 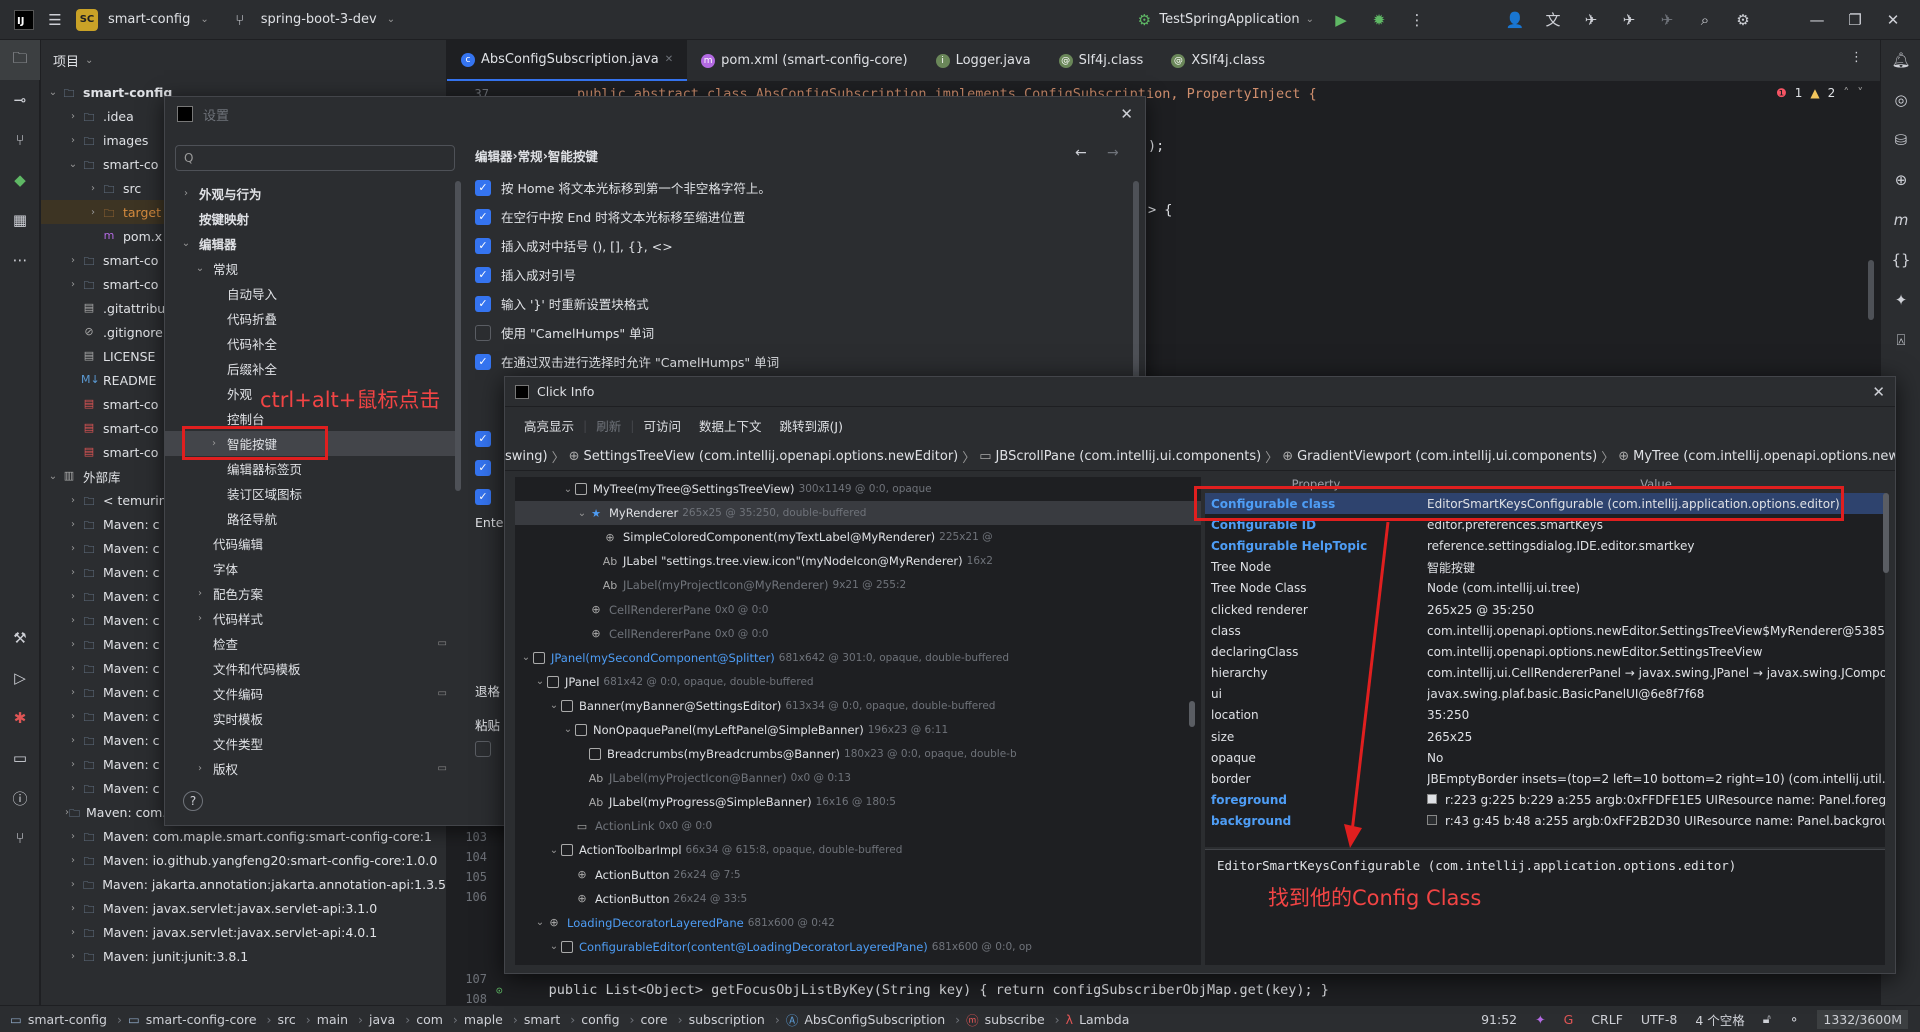 What do you see at coordinates (311, 193) in the screenshot?
I see `settings-tree-item: › 外观与行为` at bounding box center [311, 193].